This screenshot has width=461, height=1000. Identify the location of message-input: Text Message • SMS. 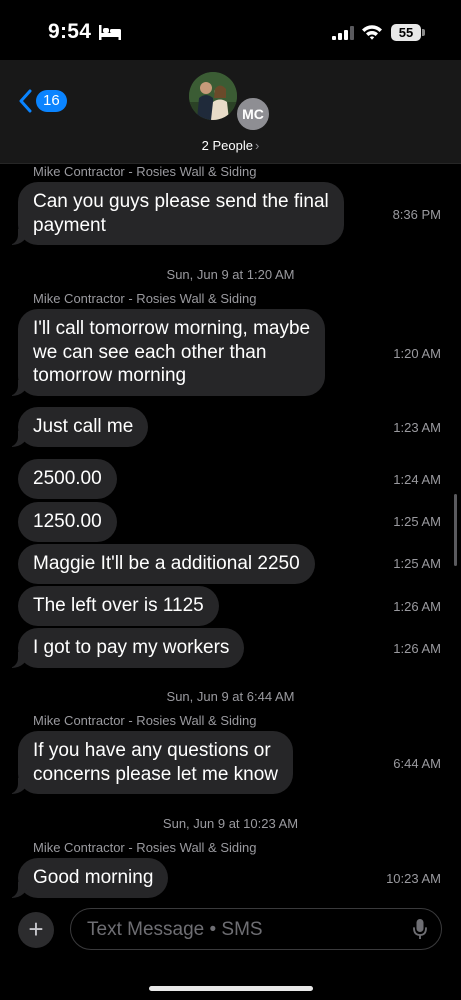
(256, 929).